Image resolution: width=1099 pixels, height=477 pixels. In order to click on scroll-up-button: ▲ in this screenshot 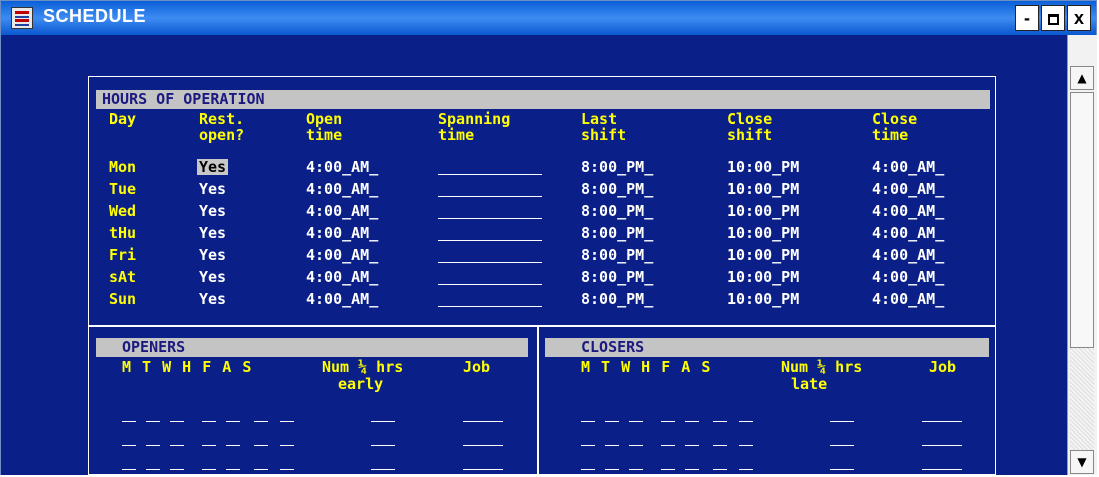, I will do `click(1082, 78)`.